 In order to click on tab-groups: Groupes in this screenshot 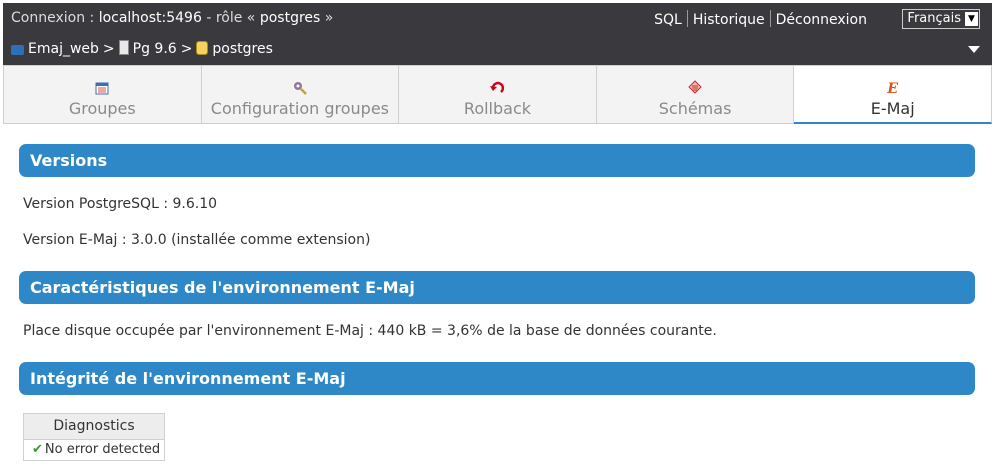, I will do `click(102, 94)`.